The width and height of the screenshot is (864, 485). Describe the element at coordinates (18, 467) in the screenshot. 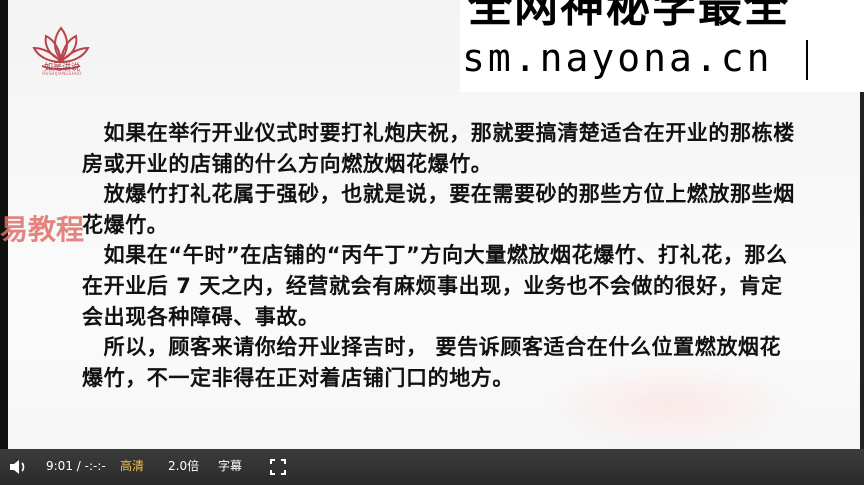

I see `speaker-icon` at that location.